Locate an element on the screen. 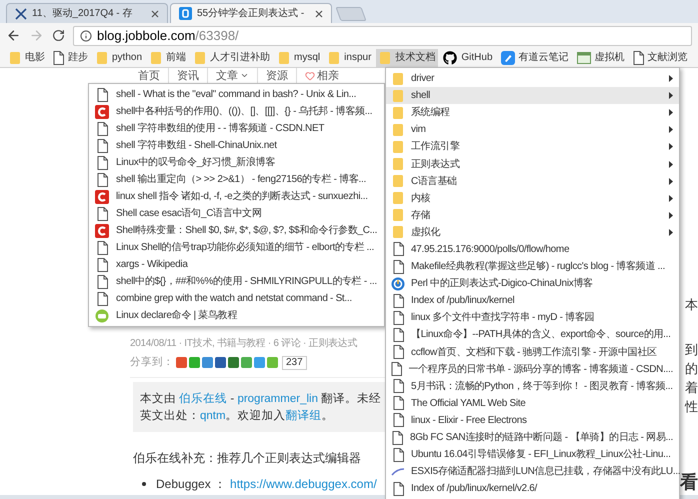 The height and width of the screenshot is (499, 698). quote-text: 。欢迎加入 is located at coordinates (256, 416).